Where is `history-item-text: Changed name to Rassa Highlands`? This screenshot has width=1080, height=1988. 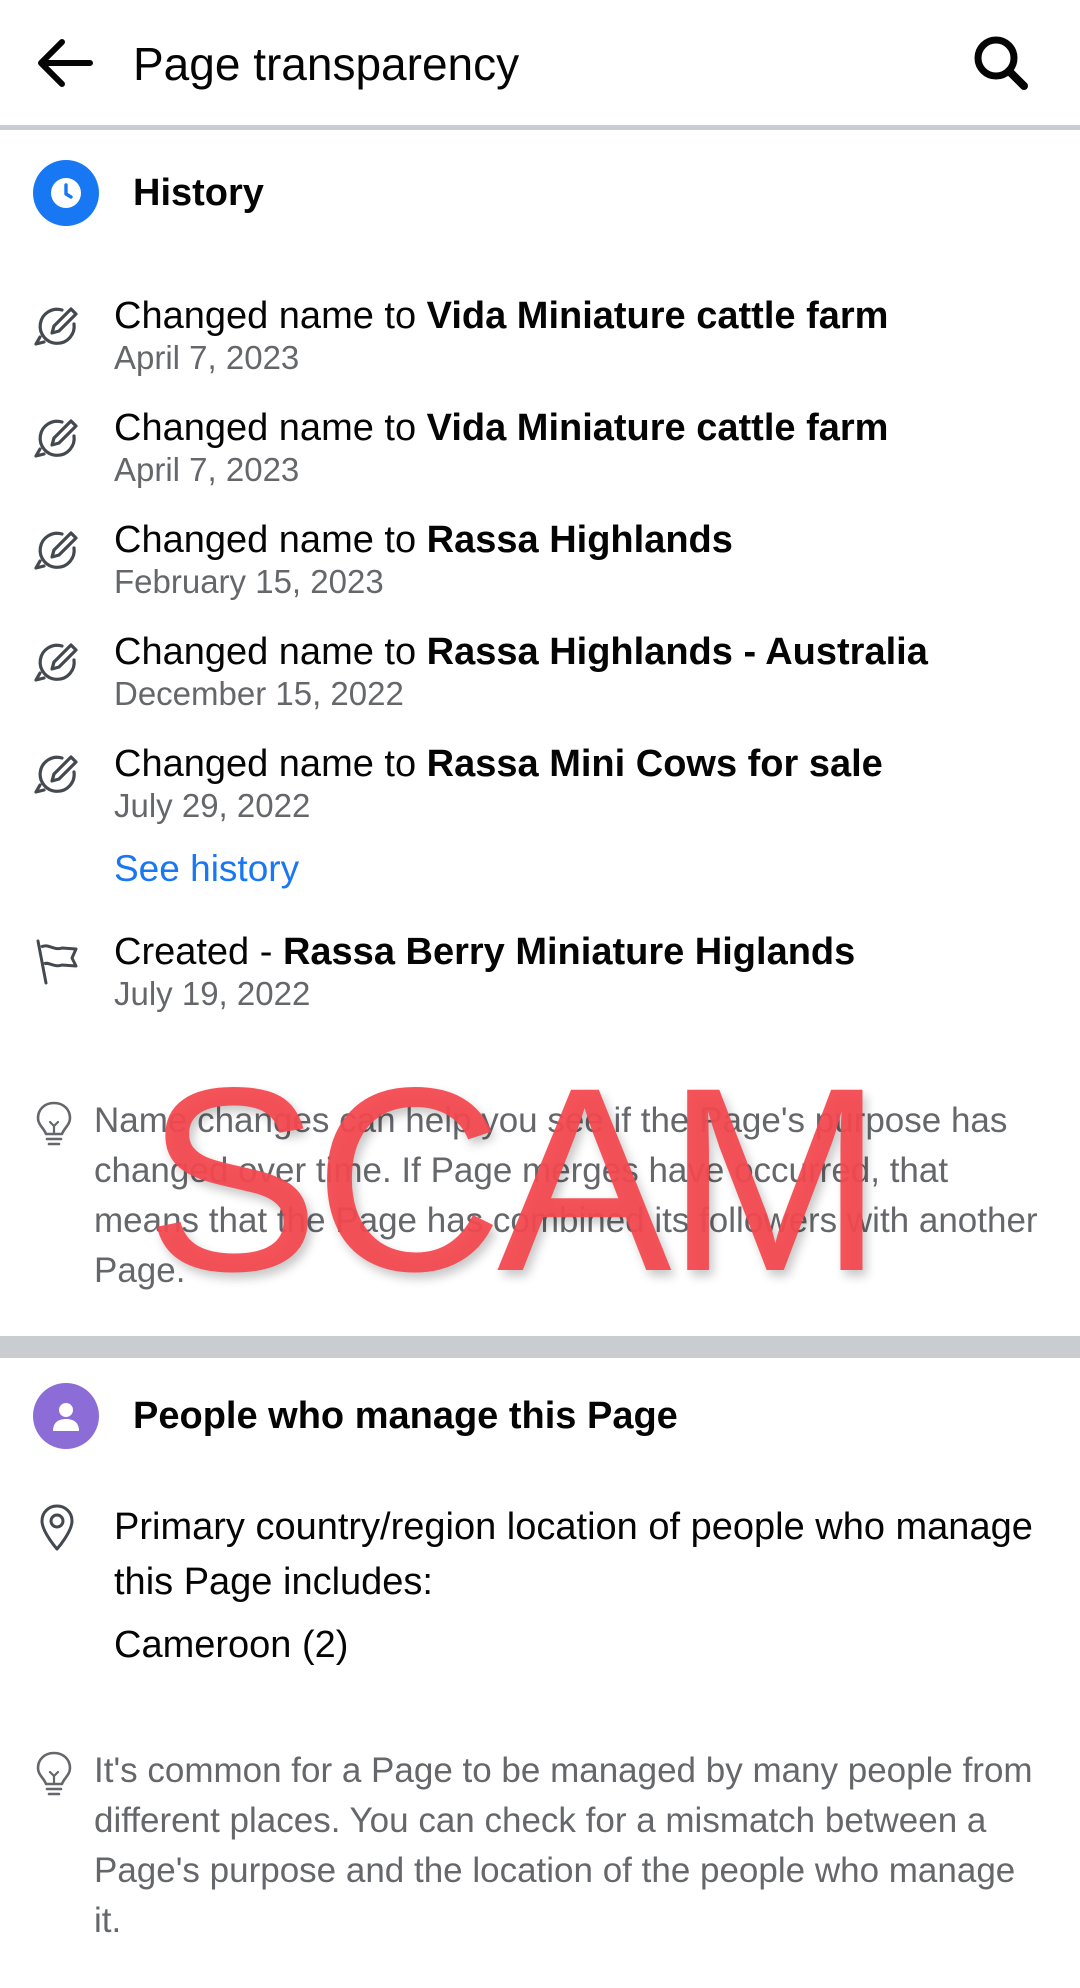 history-item-text: Changed name to Rassa Highlands is located at coordinates (423, 540).